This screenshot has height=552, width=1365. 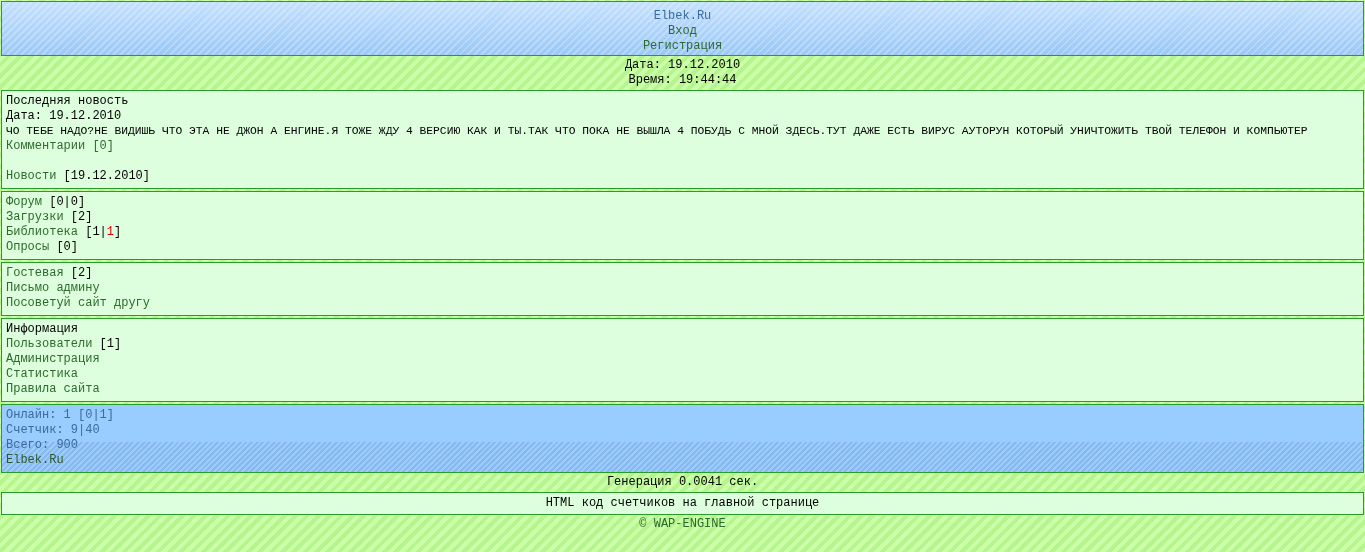 What do you see at coordinates (67, 247) in the screenshot?
I see `item-count: [0]` at bounding box center [67, 247].